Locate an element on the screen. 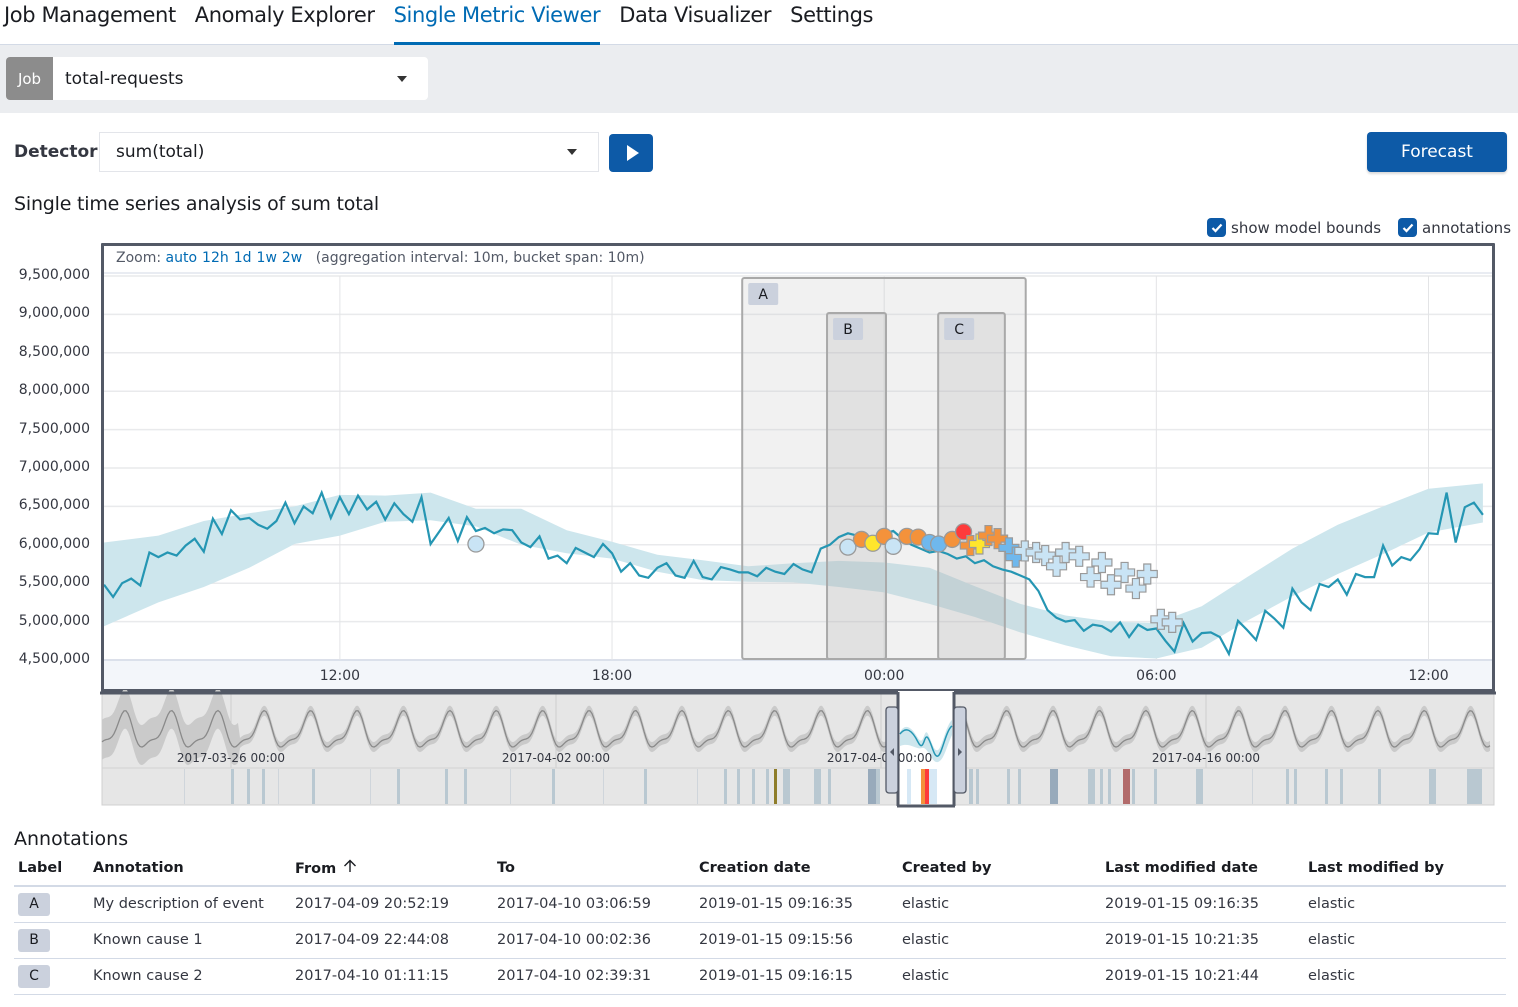 The image size is (1518, 1007). annotation-created-by: elastic is located at coordinates (999, 976).